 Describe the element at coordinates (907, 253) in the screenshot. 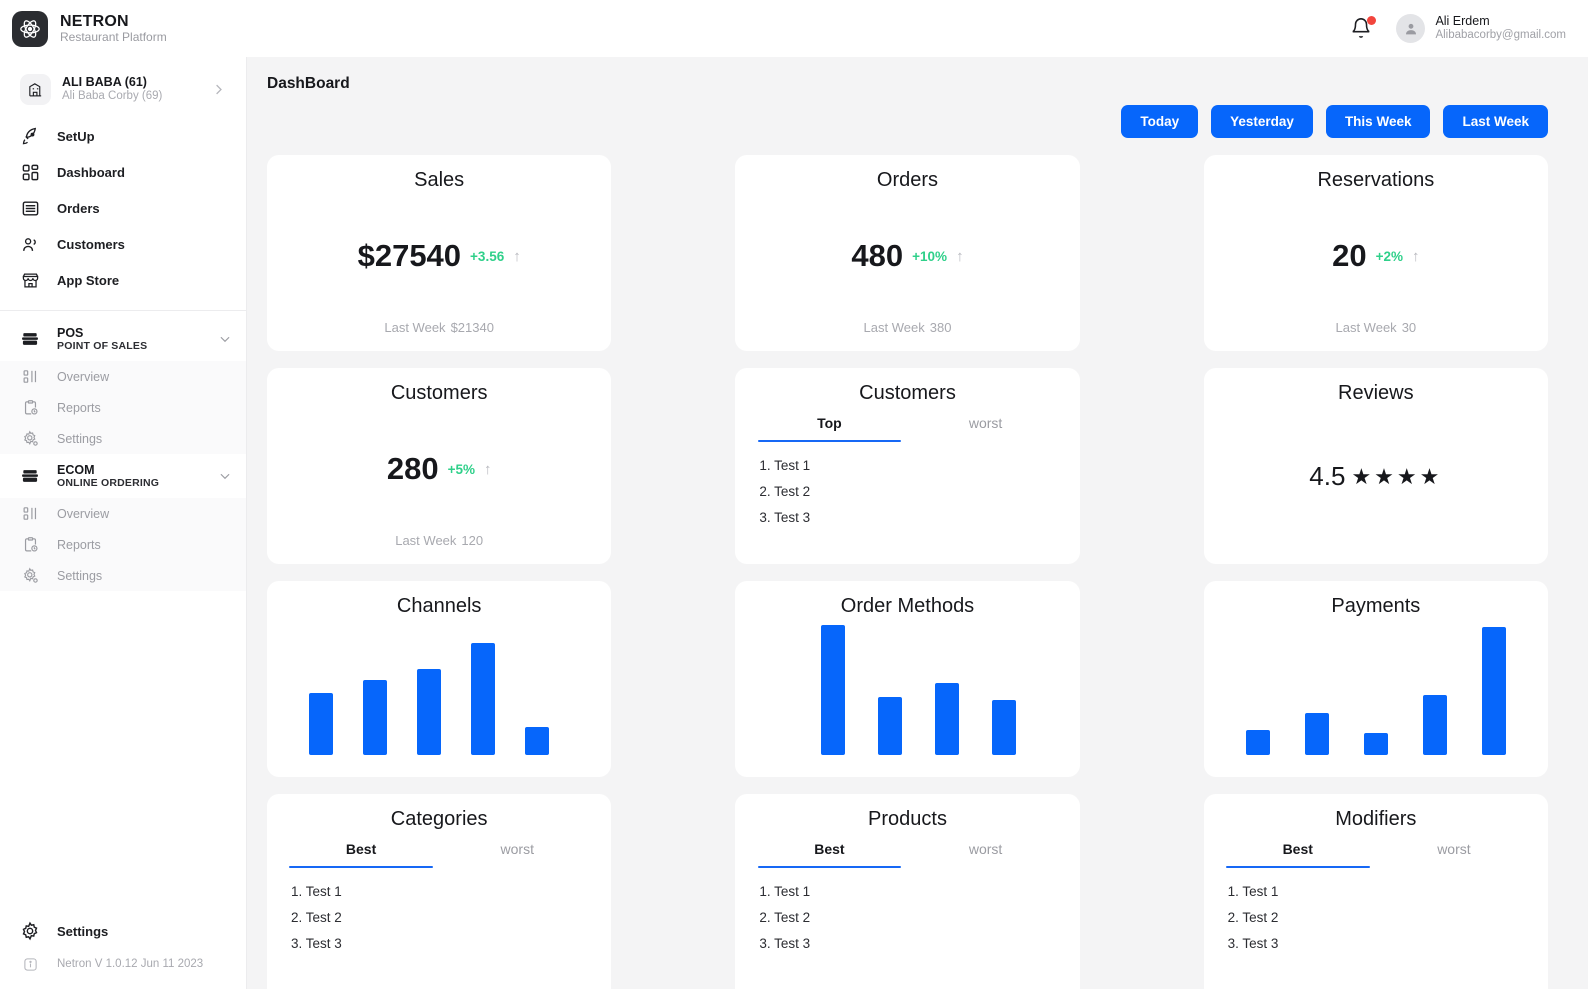

I see `kpi-card-orders: Orders 480 +10% ↑ Last Week 380` at that location.